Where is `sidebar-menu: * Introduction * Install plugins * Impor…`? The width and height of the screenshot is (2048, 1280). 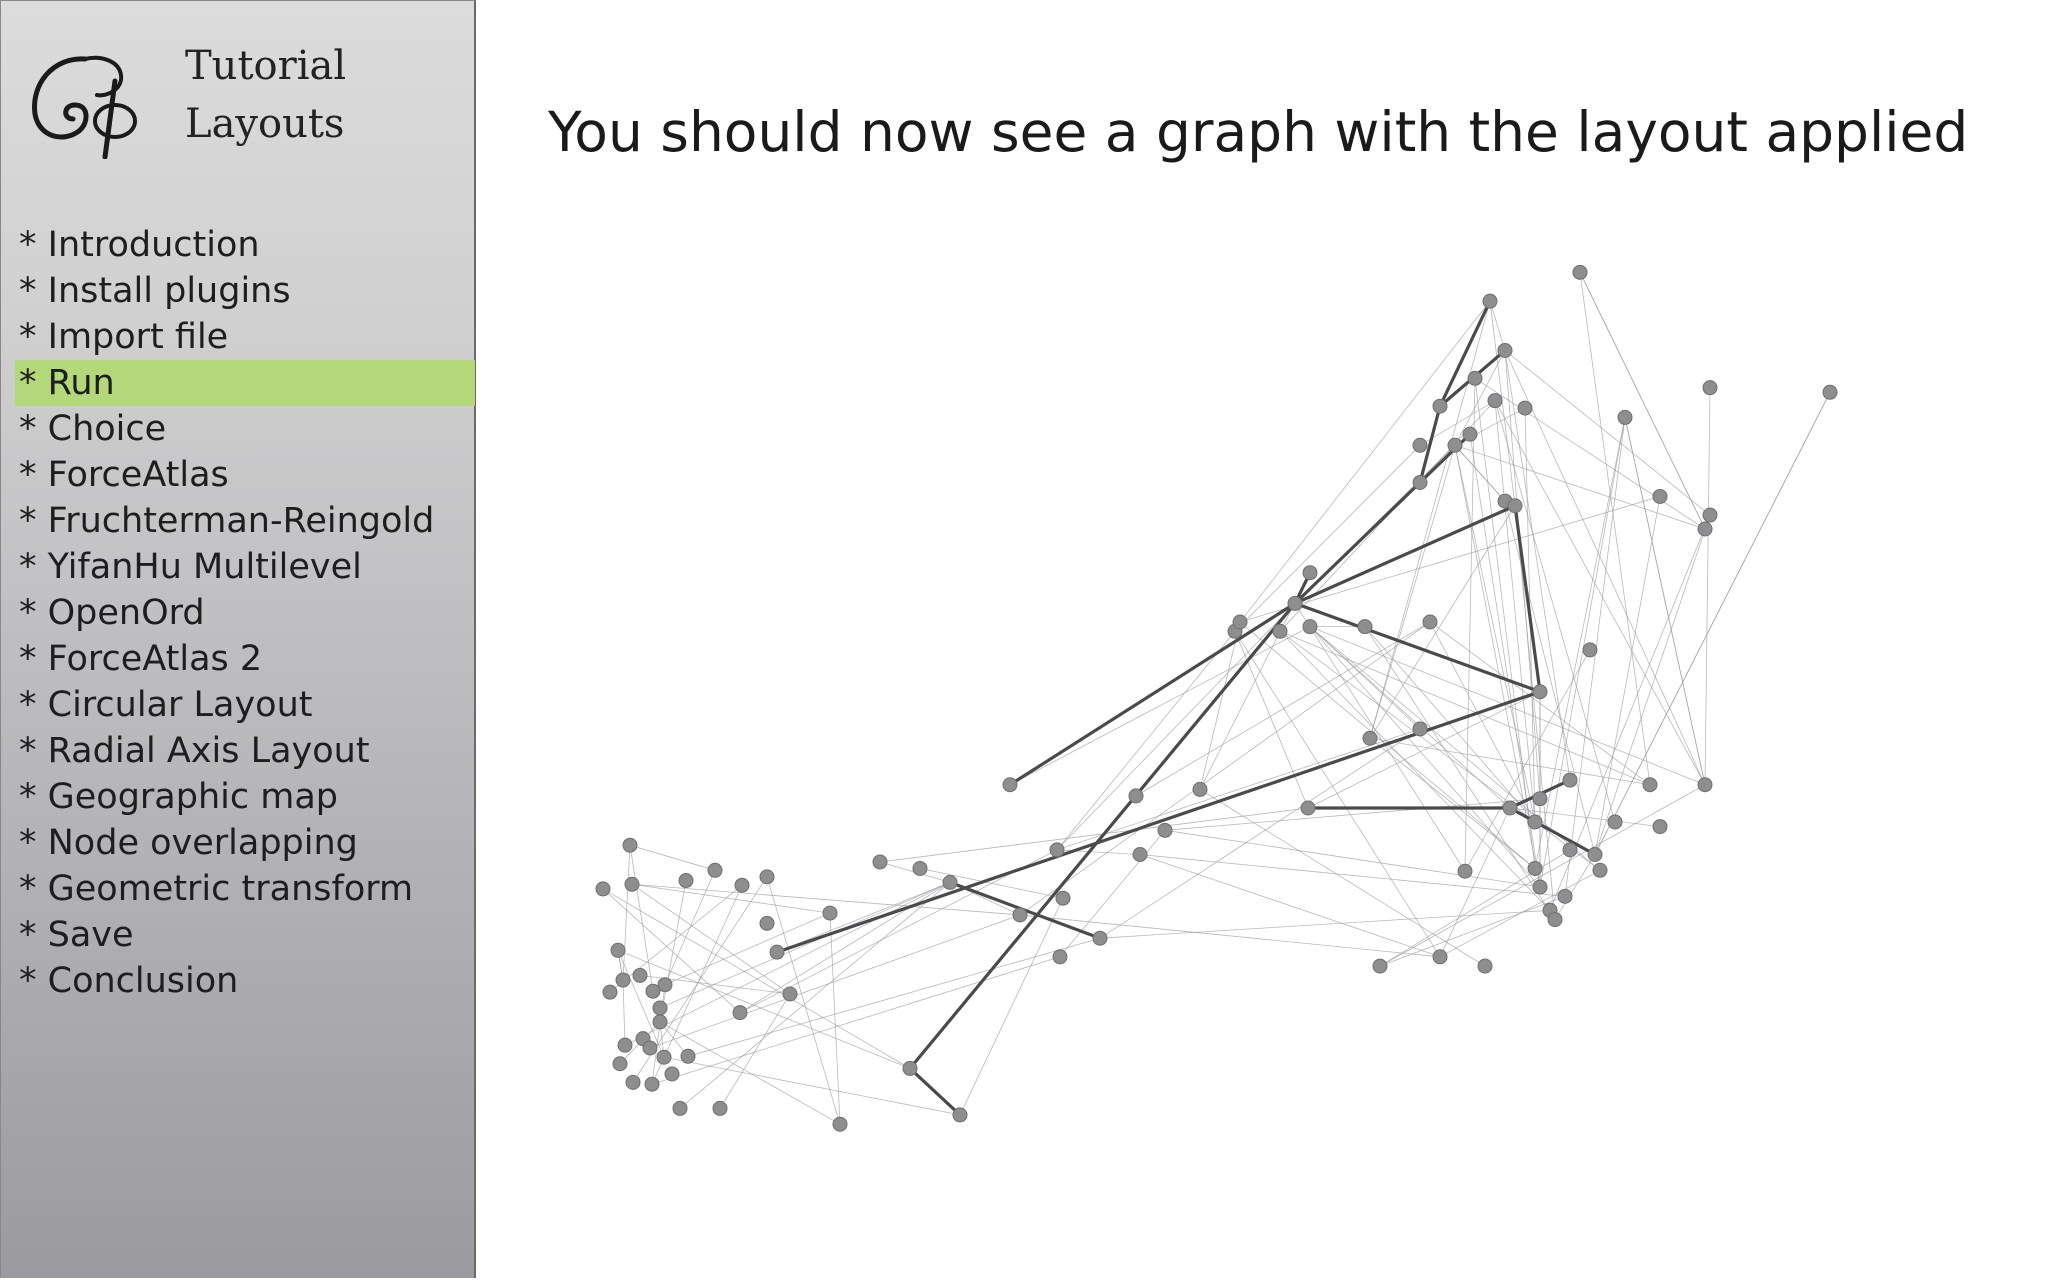
sidebar-menu: * Introduction * Install plugins * Impor… is located at coordinates (238, 613).